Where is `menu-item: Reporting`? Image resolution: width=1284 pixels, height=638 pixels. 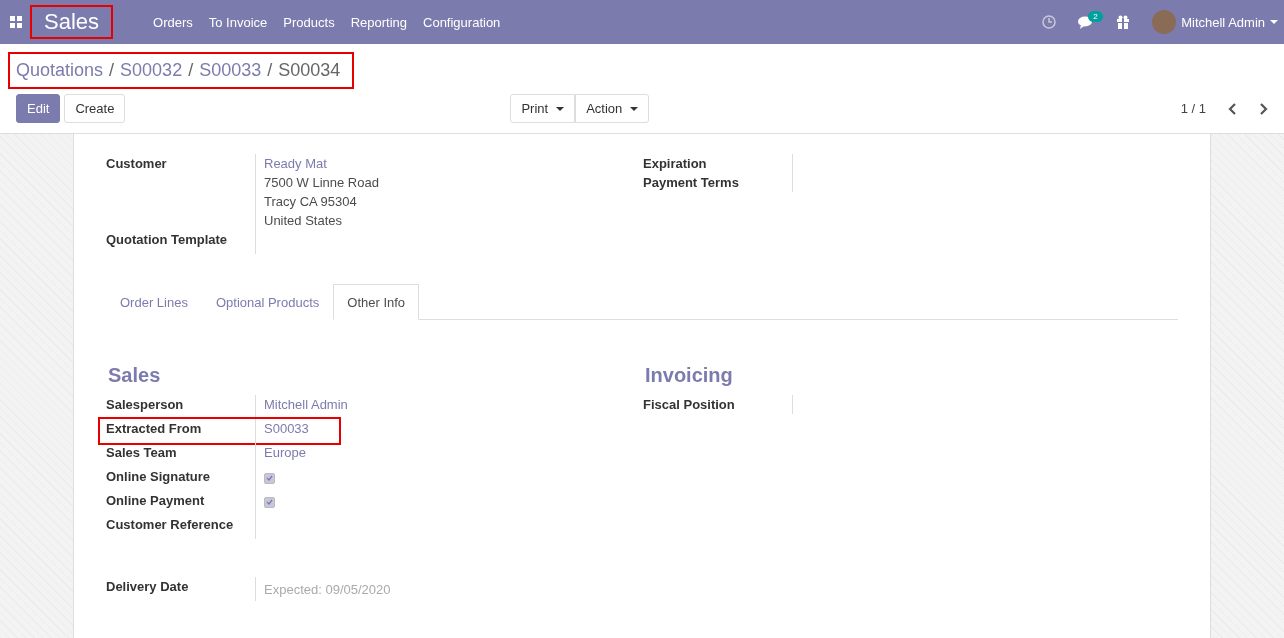
menu-item: Reporting is located at coordinates (378, 22).